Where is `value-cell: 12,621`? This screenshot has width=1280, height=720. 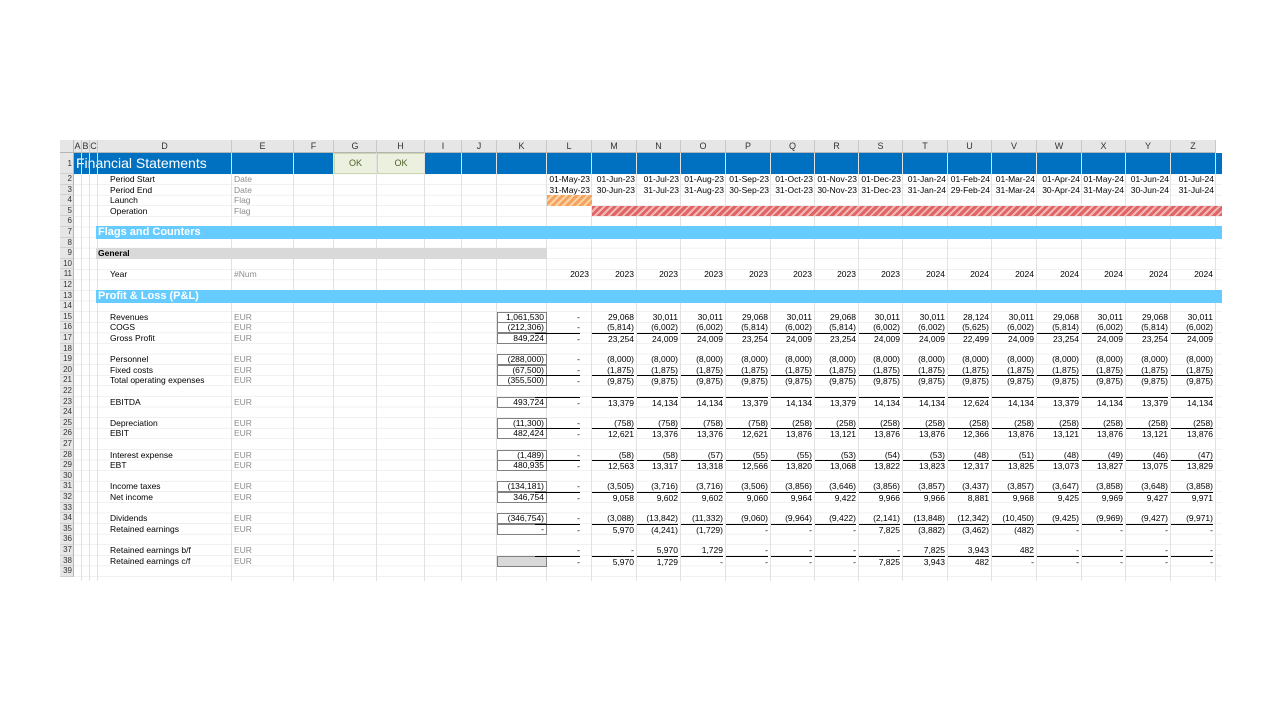
value-cell: 12,621 is located at coordinates (613, 434).